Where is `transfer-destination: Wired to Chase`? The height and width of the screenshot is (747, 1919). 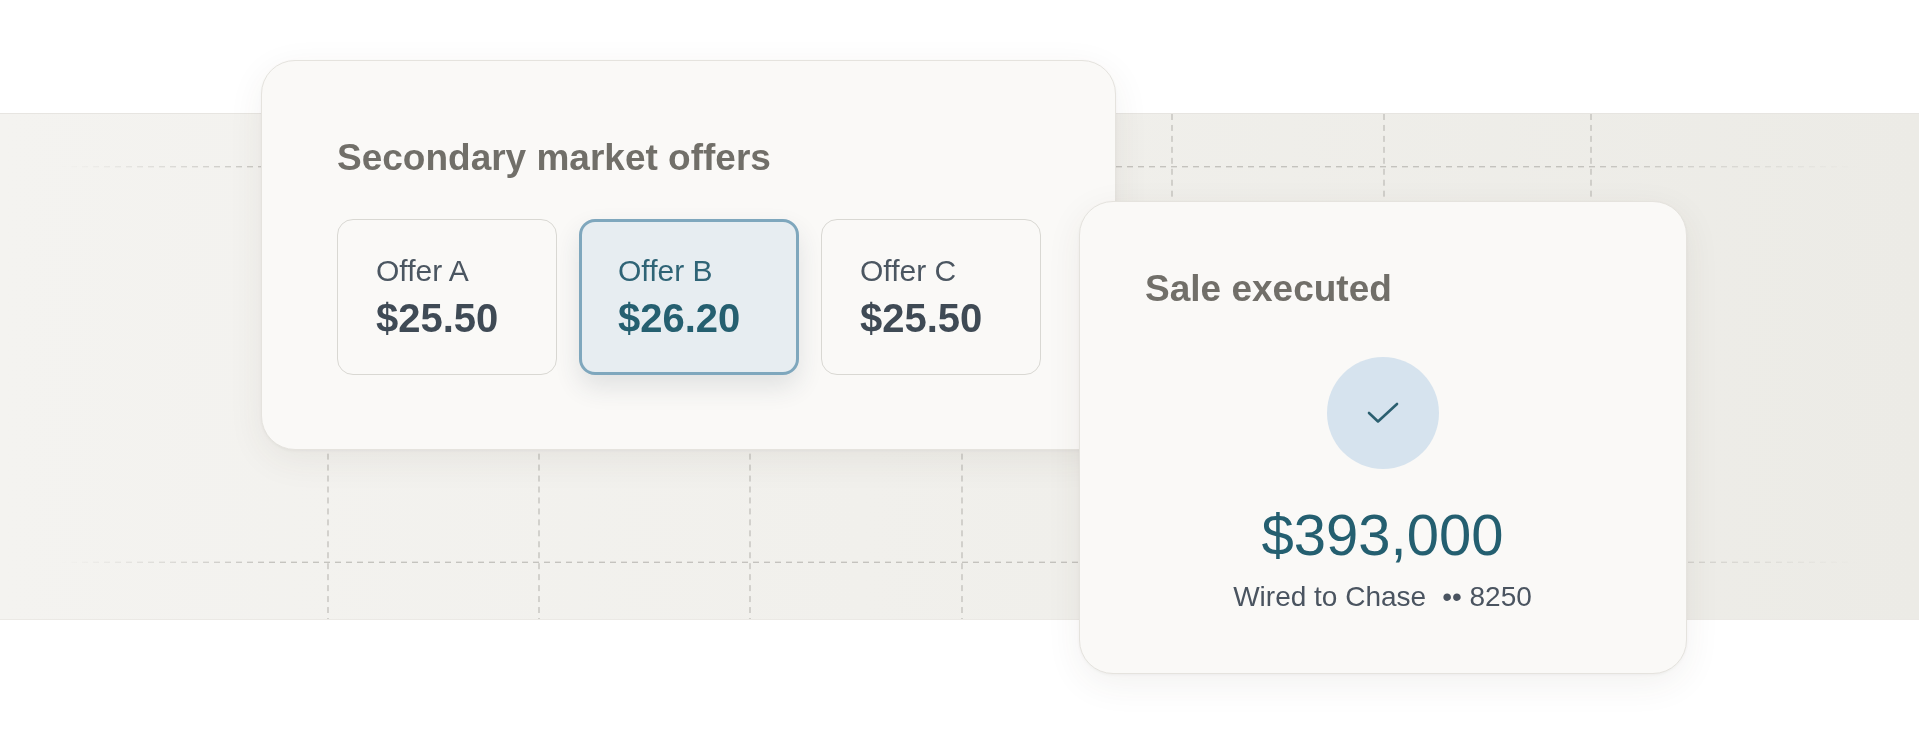 transfer-destination: Wired to Chase is located at coordinates (1330, 597).